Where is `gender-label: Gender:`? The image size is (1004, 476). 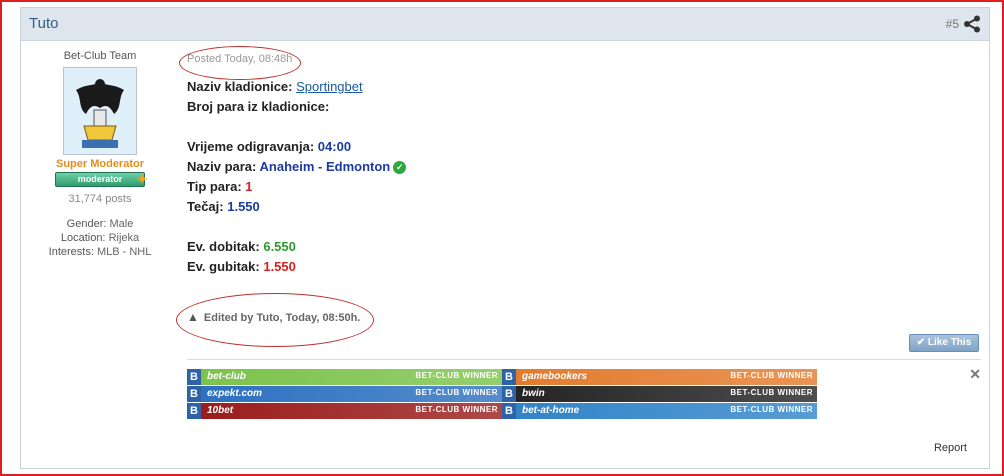
gender-label: Gender: is located at coordinates (86, 224).